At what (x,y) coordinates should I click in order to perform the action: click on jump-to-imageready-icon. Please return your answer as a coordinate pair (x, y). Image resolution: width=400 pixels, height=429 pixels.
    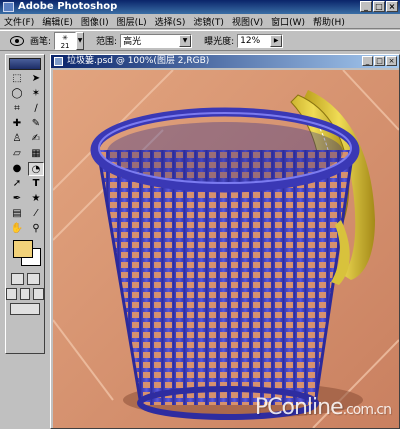
    Looking at the image, I should click on (25, 309).